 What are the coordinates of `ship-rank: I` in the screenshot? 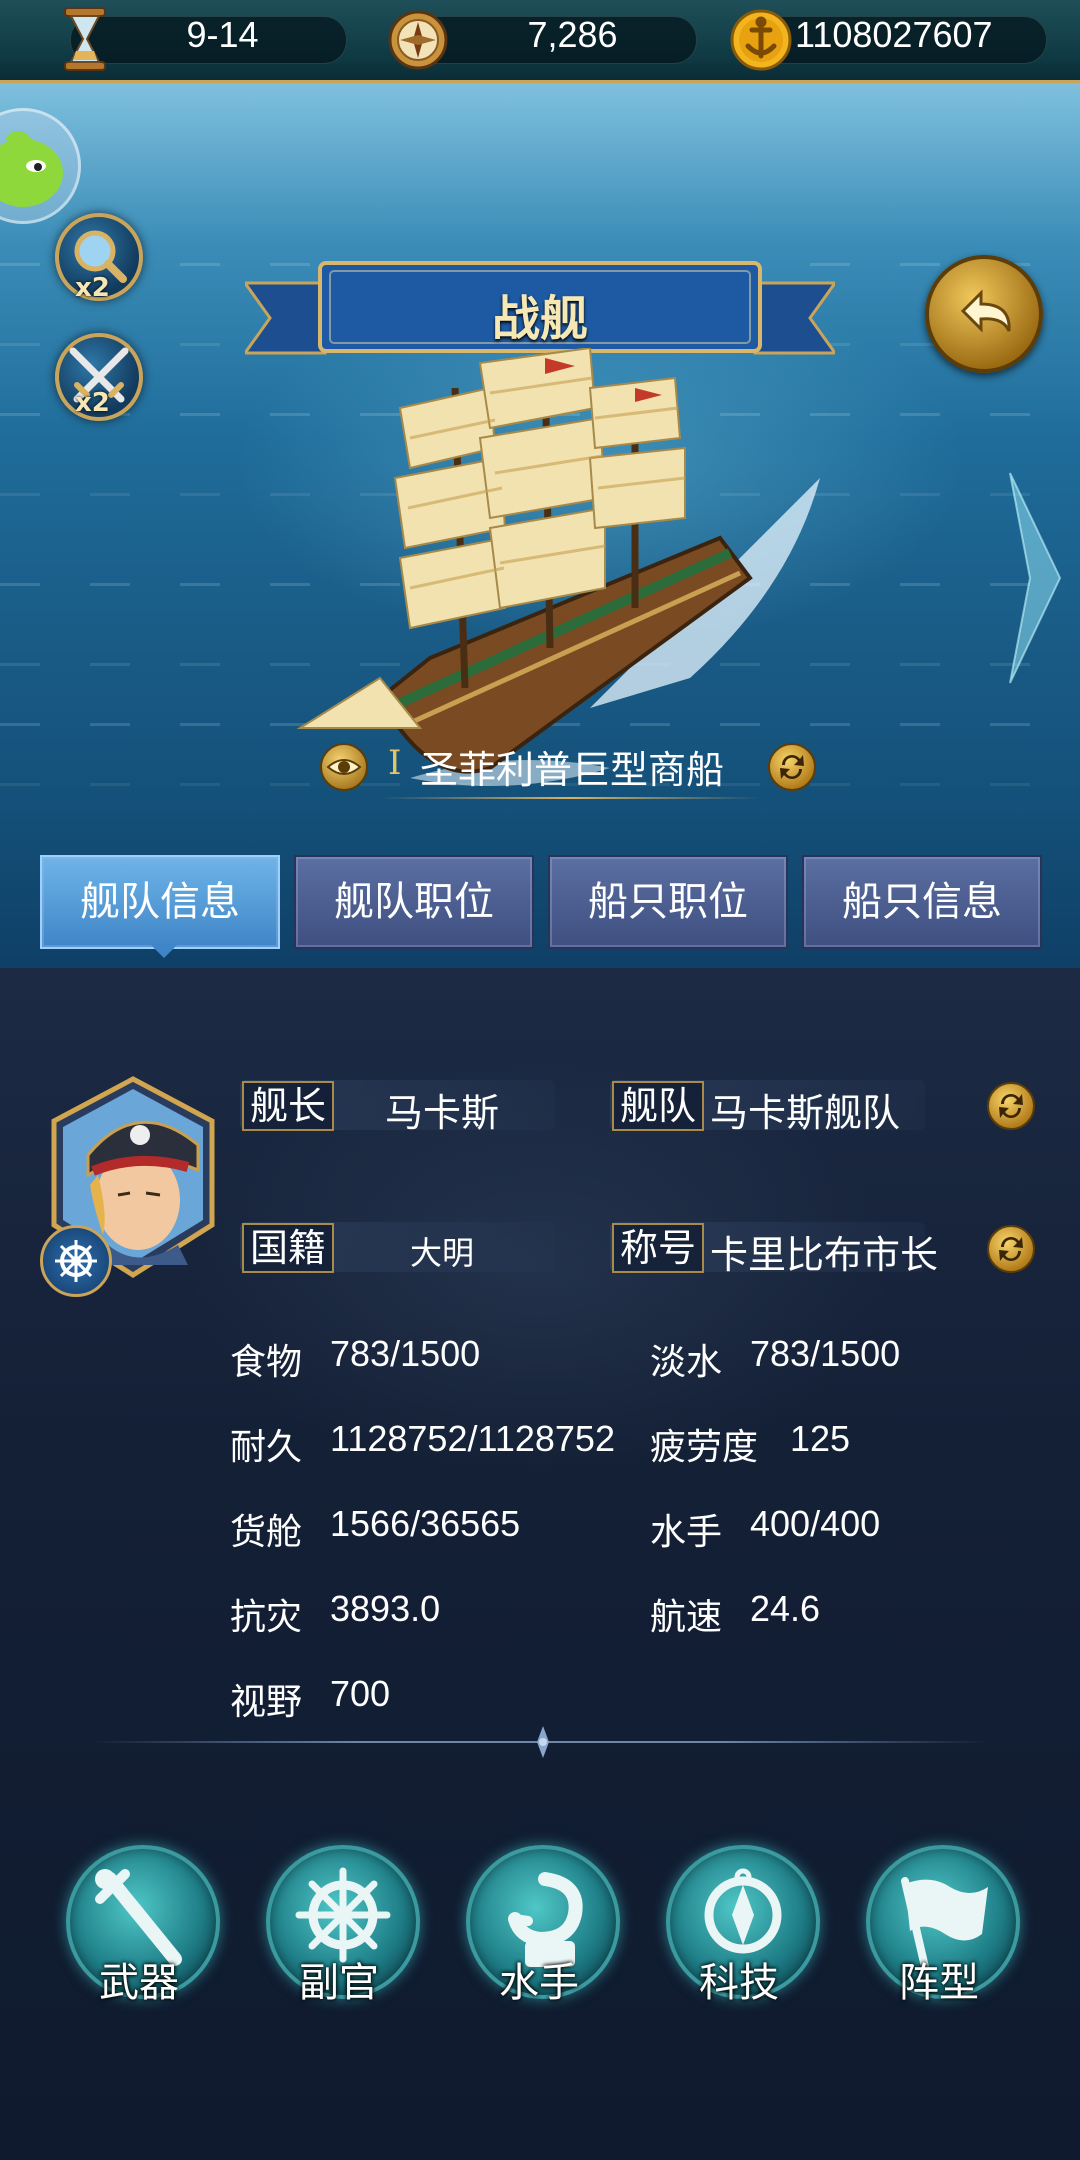 It's located at (395, 763).